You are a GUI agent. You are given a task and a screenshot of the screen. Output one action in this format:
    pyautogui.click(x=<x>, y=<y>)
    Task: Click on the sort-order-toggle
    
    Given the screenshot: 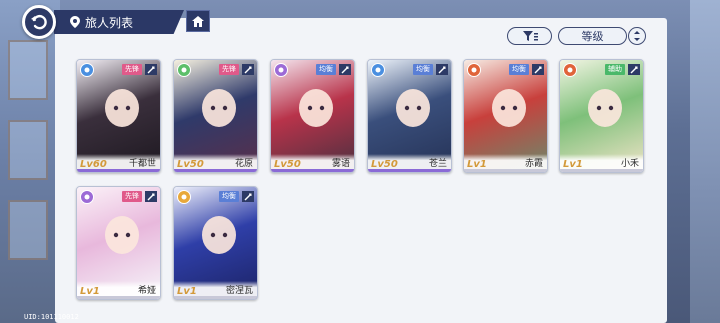 What is the action you would take?
    pyautogui.click(x=637, y=36)
    